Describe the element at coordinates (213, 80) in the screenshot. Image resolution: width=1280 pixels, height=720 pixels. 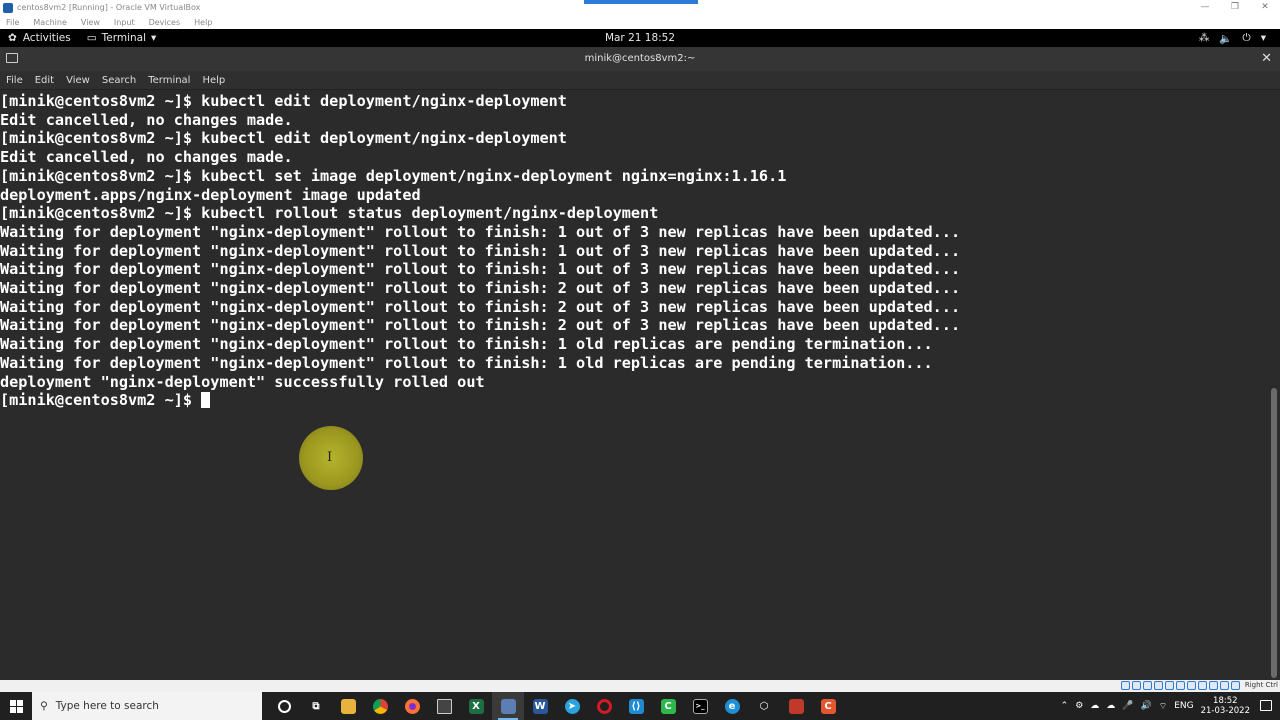
I see `menu-help: Help` at that location.